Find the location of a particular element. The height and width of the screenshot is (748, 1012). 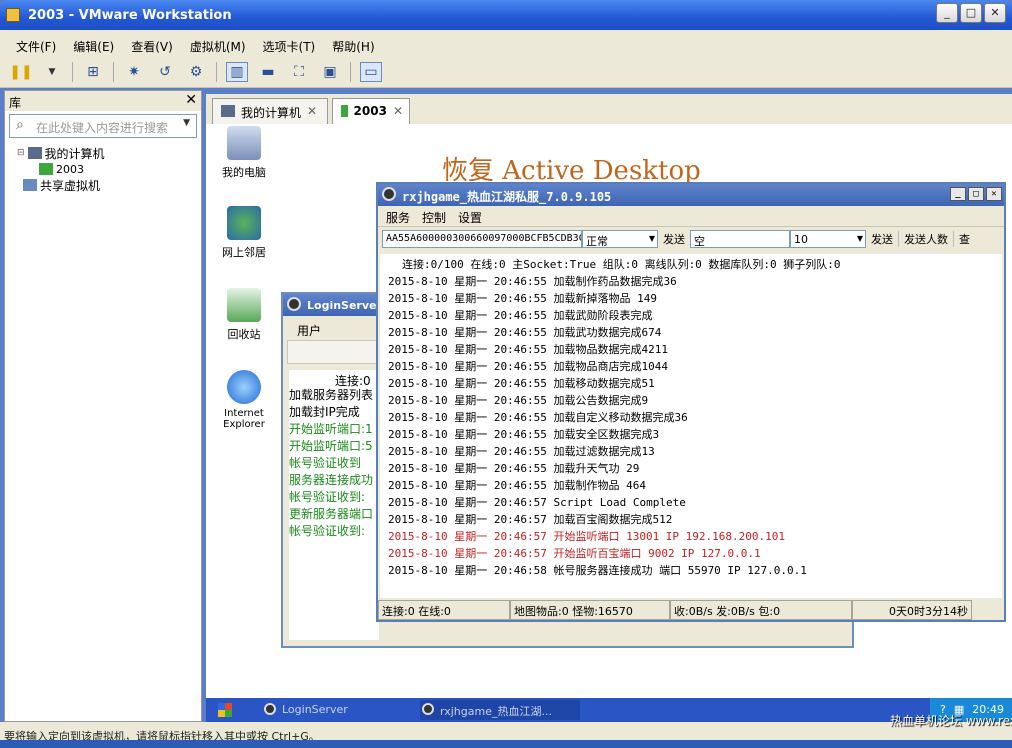

query-button: 查 is located at coordinates (964, 238).